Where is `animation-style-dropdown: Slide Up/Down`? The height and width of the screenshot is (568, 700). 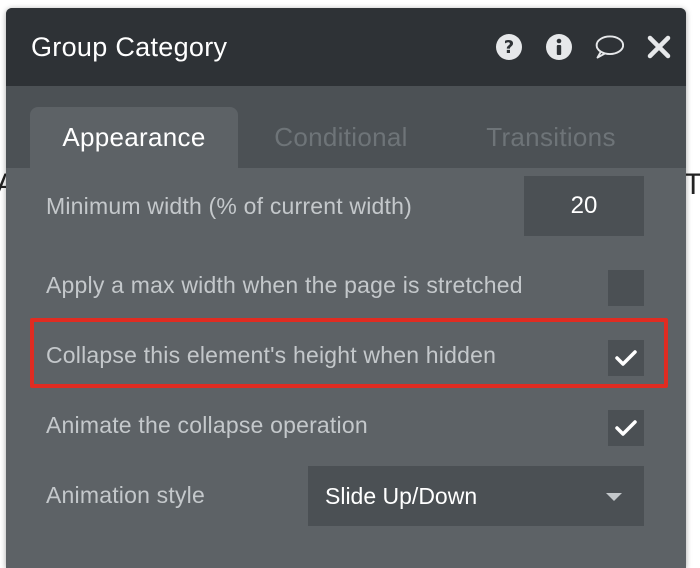
animation-style-dropdown: Slide Up/Down is located at coordinates (476, 496).